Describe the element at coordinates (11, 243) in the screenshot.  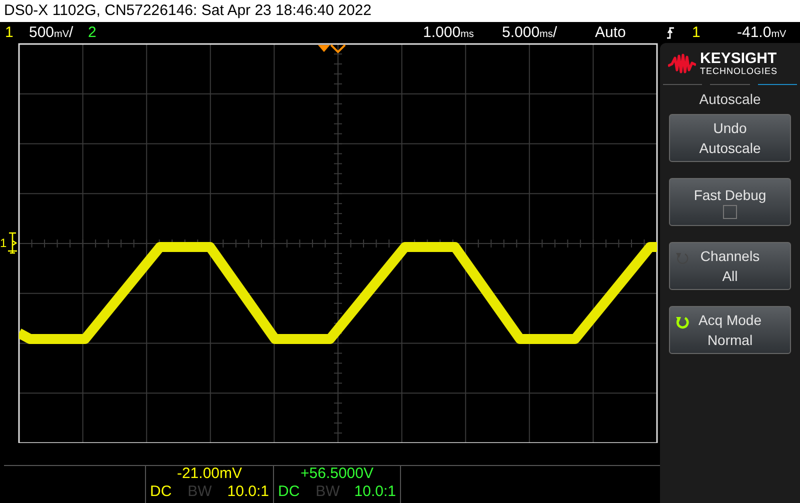
I see `ground-marker-icon` at that location.